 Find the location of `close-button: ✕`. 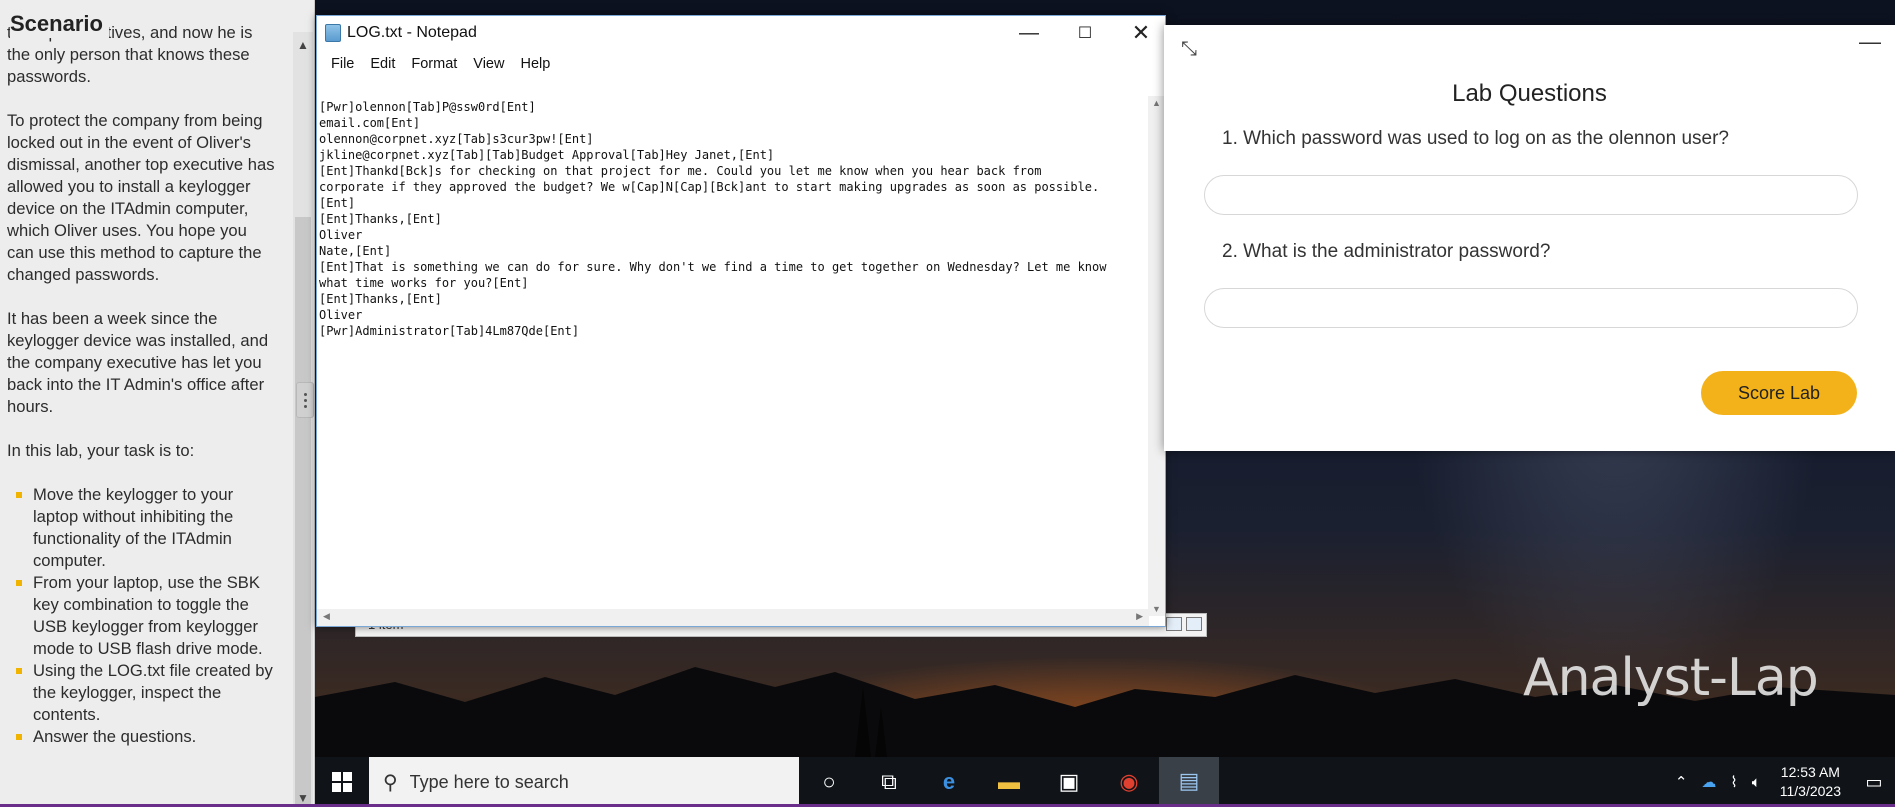

close-button: ✕ is located at coordinates (1141, 33).